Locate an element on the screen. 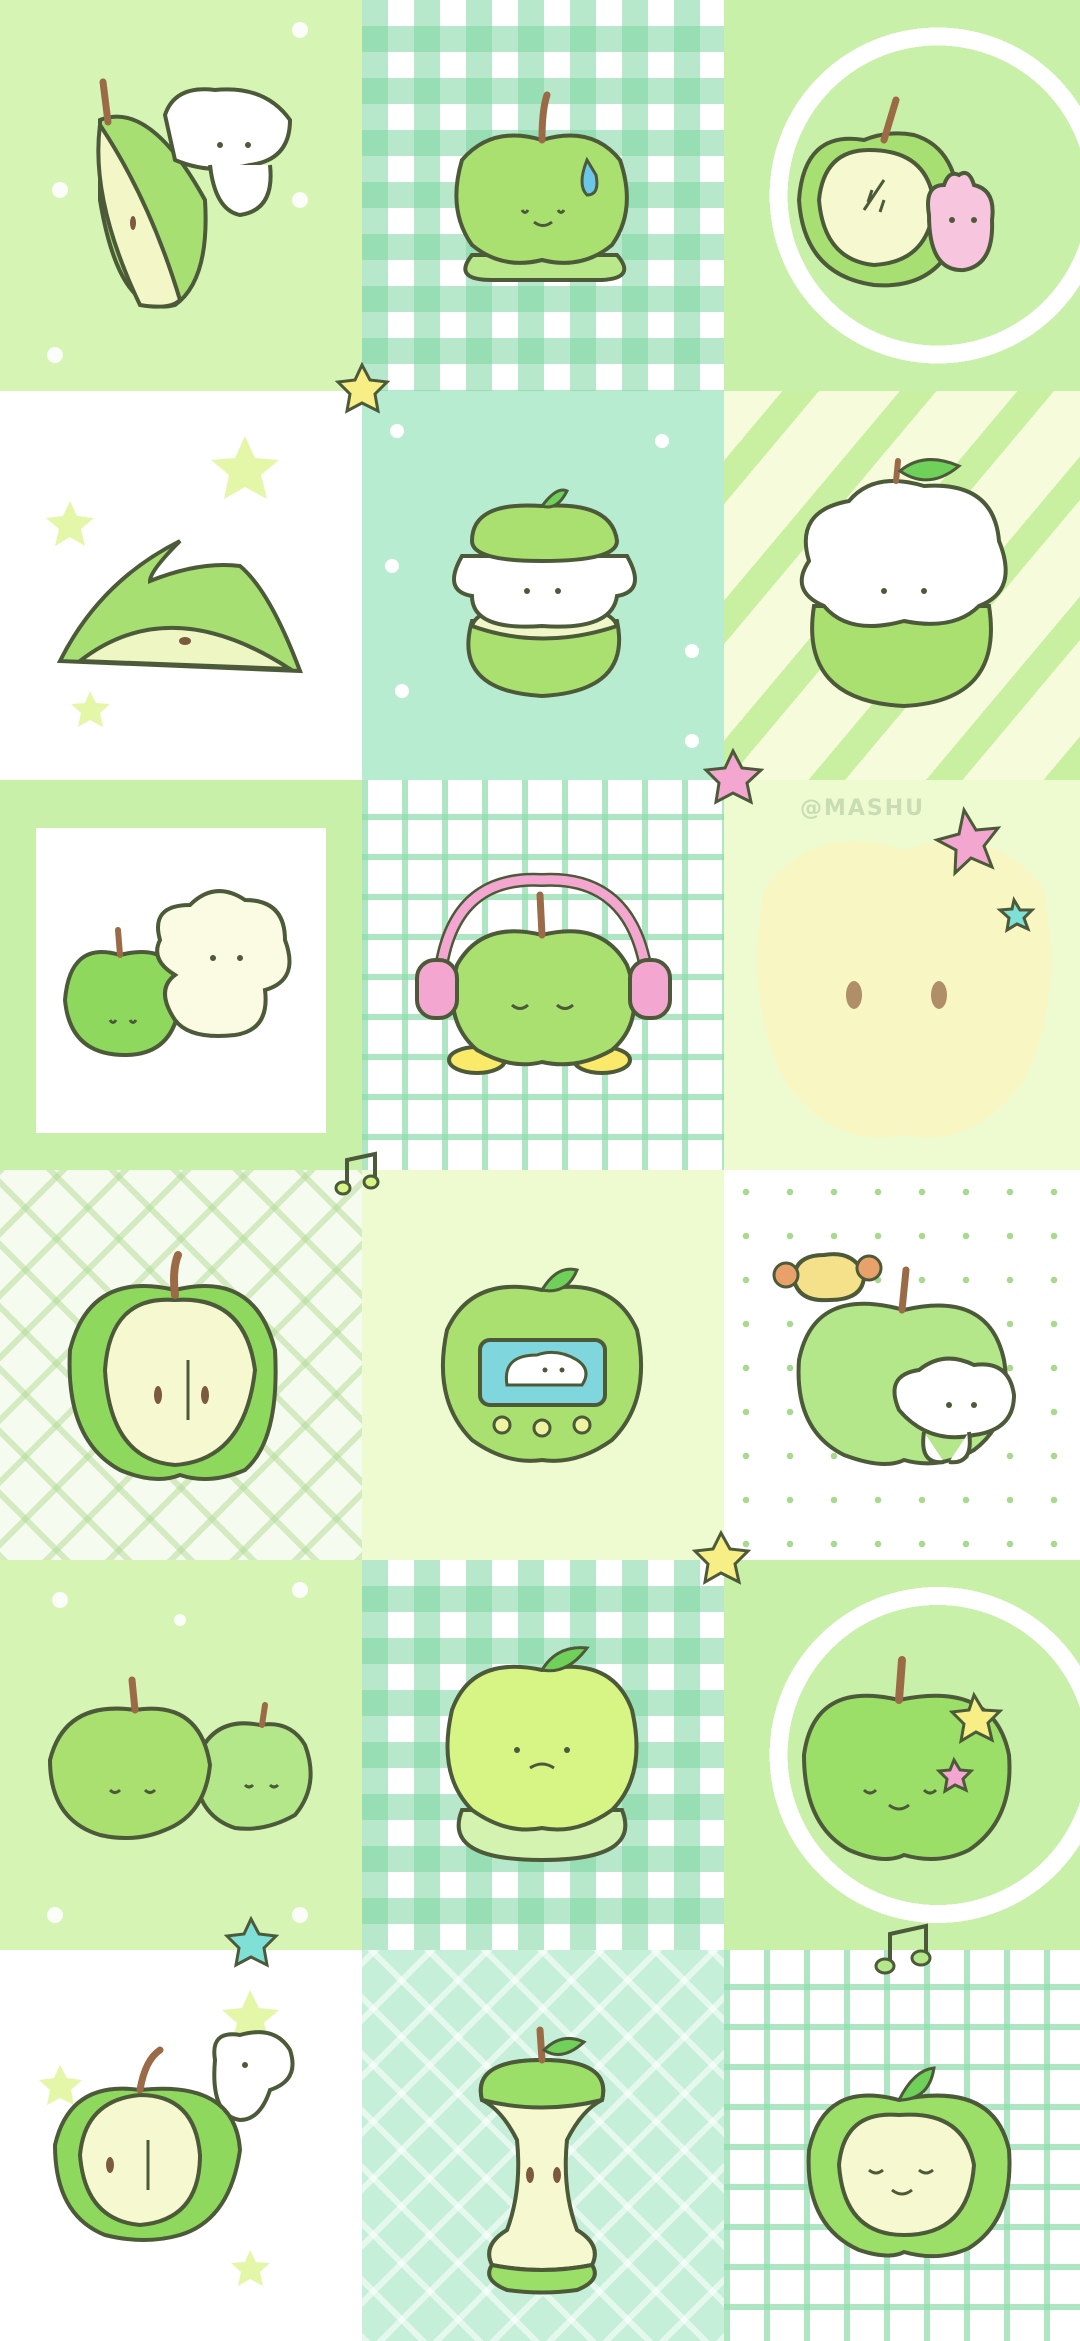 Image resolution: width=1080 pixels, height=2341 pixels. giant-apple-art is located at coordinates (904, 971).